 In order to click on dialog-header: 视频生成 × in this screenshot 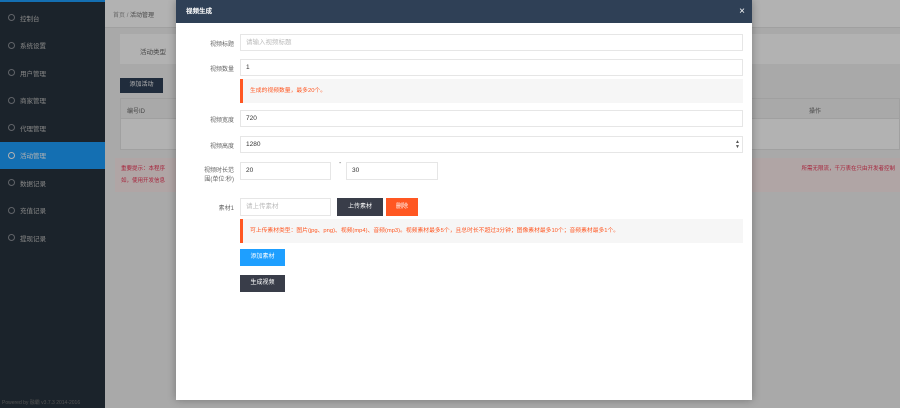, I will do `click(464, 11)`.